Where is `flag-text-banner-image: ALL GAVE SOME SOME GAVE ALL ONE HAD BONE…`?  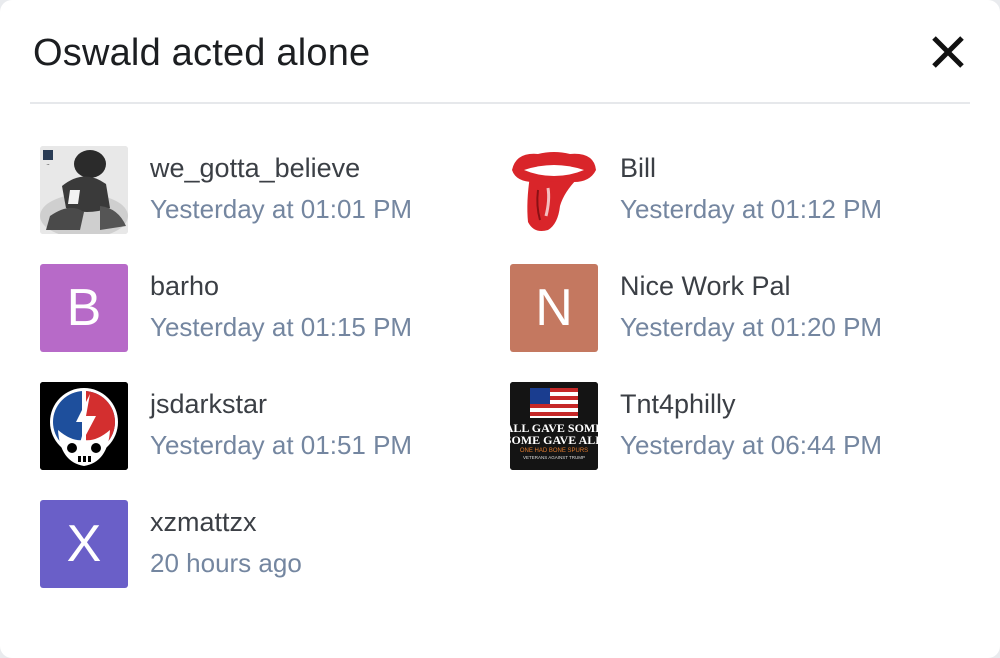 flag-text-banner-image: ALL GAVE SOME SOME GAVE ALL ONE HAD BONE… is located at coordinates (554, 426).